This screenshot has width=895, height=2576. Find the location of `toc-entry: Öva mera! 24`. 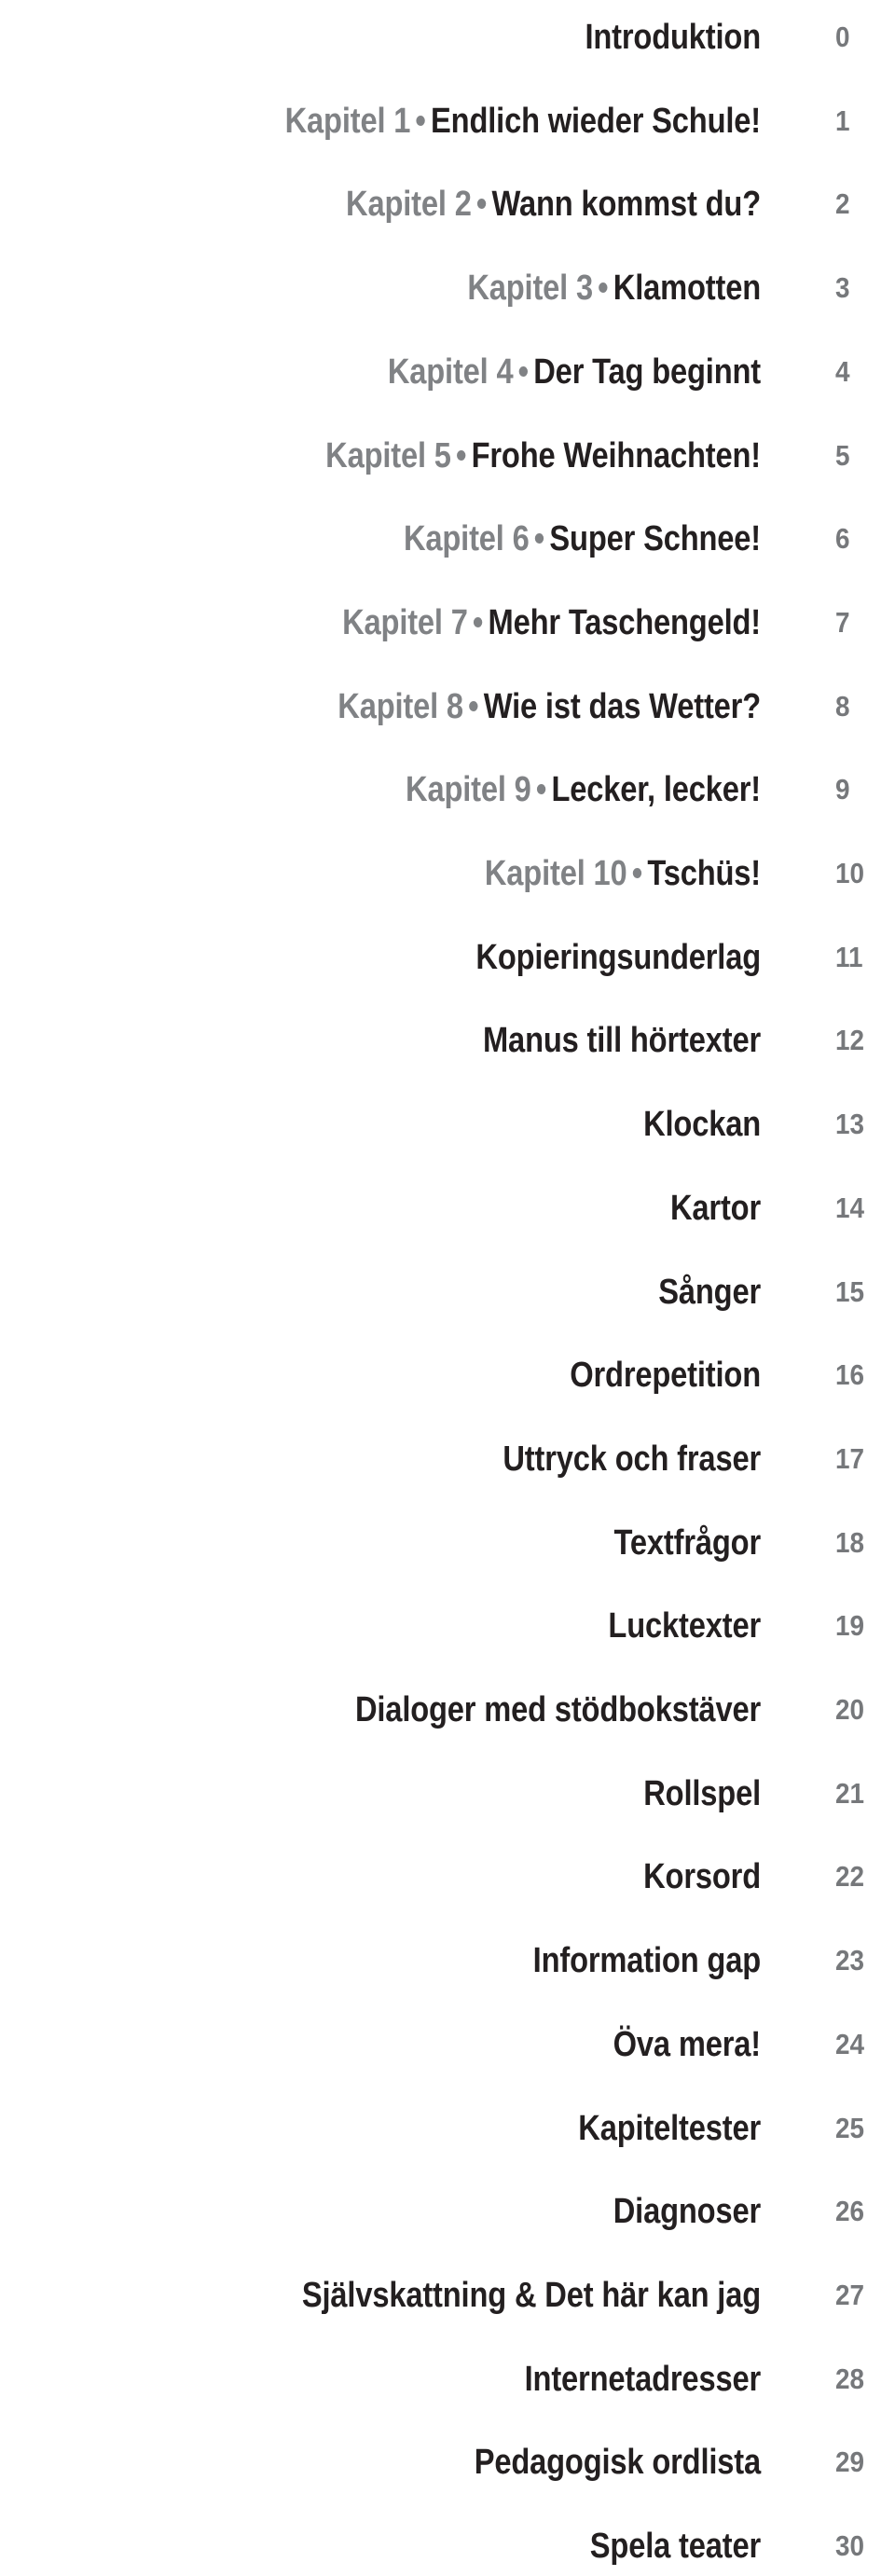

toc-entry: Öva mera! 24 is located at coordinates (447, 2044).